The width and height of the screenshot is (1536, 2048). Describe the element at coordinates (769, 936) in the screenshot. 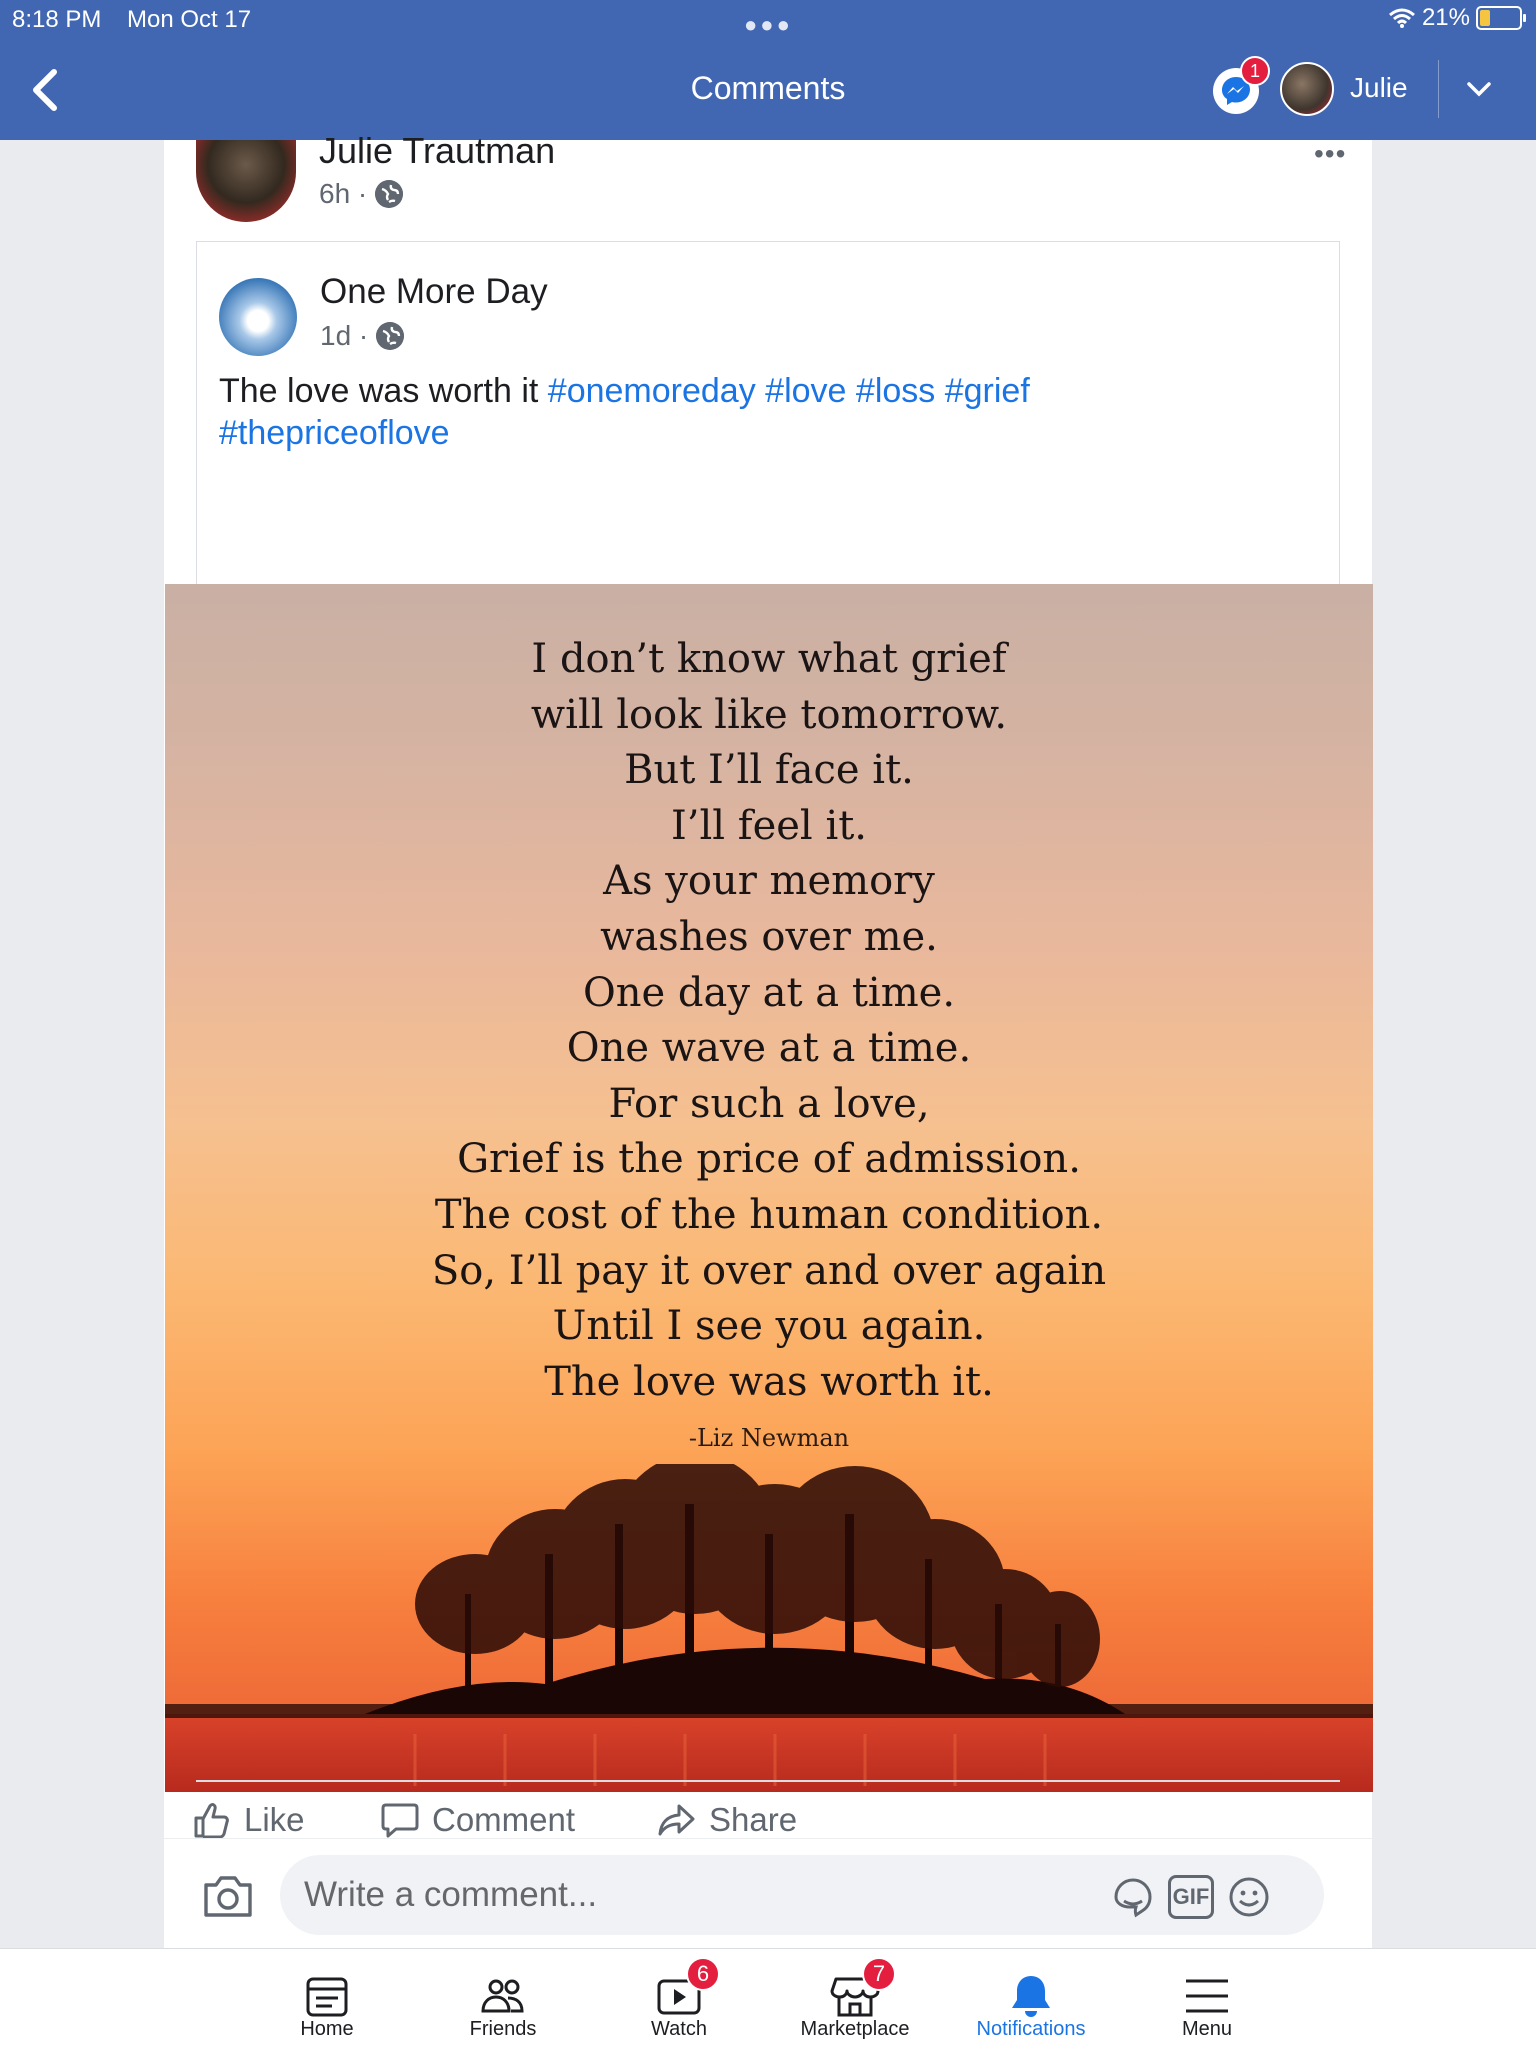

I see `quote-line: washes over me.` at that location.